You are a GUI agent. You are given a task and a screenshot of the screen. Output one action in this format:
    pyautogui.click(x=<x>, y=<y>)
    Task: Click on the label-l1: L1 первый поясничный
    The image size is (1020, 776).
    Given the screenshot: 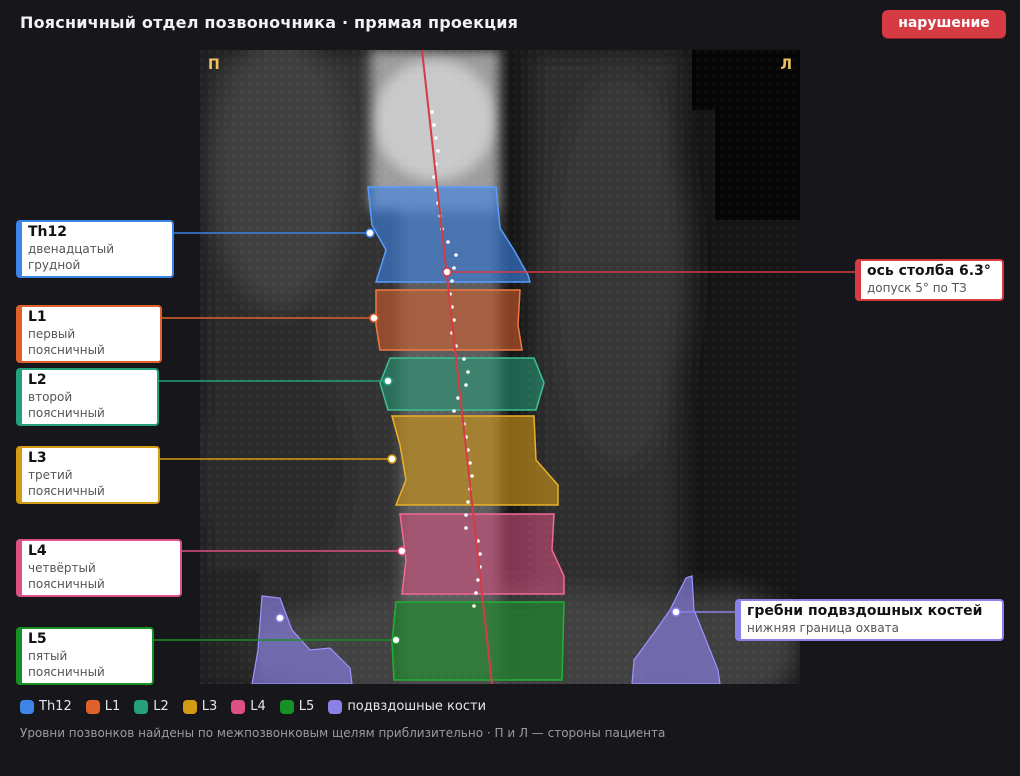 What is the action you would take?
    pyautogui.click(x=89, y=334)
    